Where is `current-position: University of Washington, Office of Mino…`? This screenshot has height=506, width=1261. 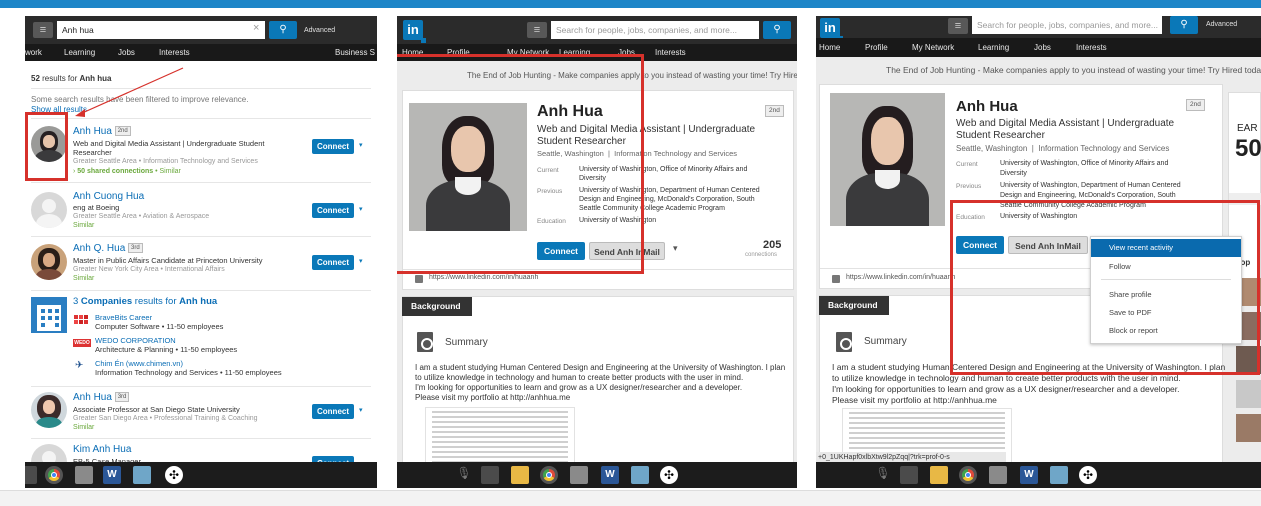 current-position: University of Washington, Office of Mino… is located at coordinates (1084, 163).